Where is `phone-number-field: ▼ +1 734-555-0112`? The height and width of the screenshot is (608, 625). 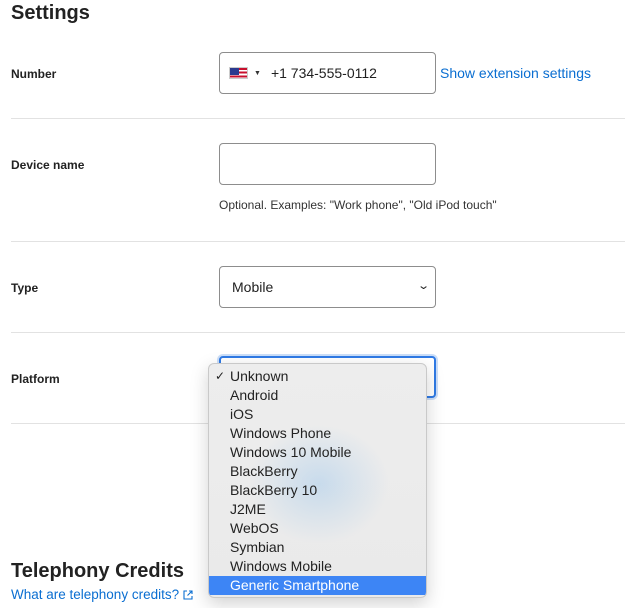
phone-number-field: ▼ +1 734-555-0112 is located at coordinates (327, 73).